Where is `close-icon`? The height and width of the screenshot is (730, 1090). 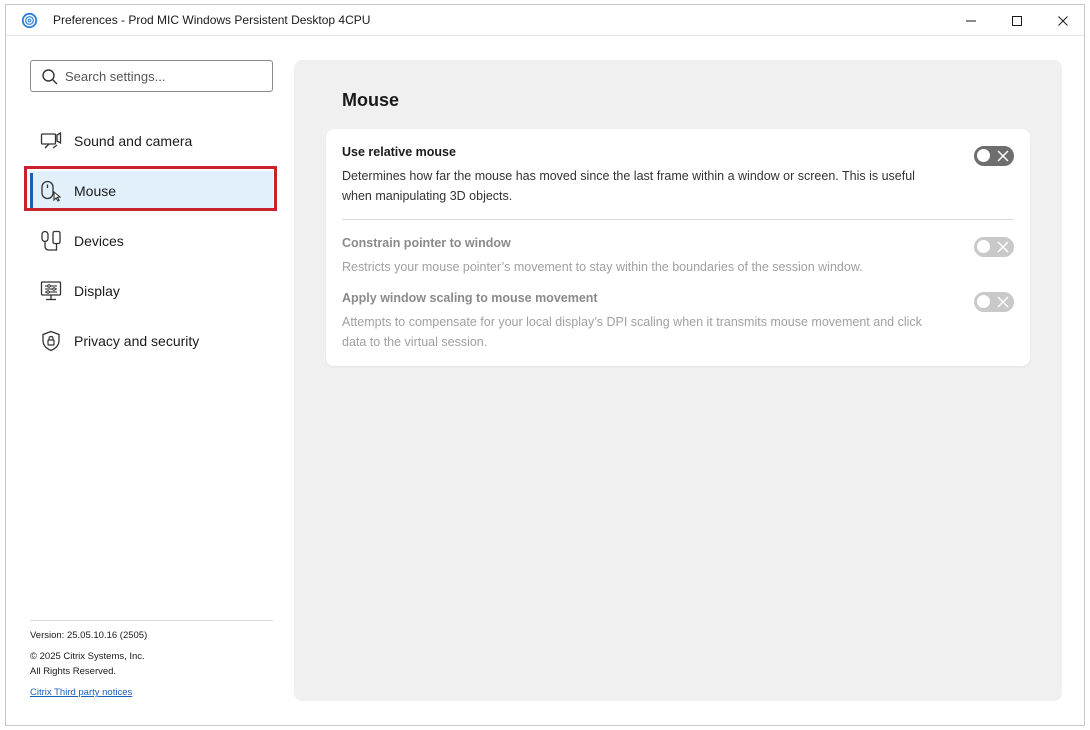 close-icon is located at coordinates (1063, 20).